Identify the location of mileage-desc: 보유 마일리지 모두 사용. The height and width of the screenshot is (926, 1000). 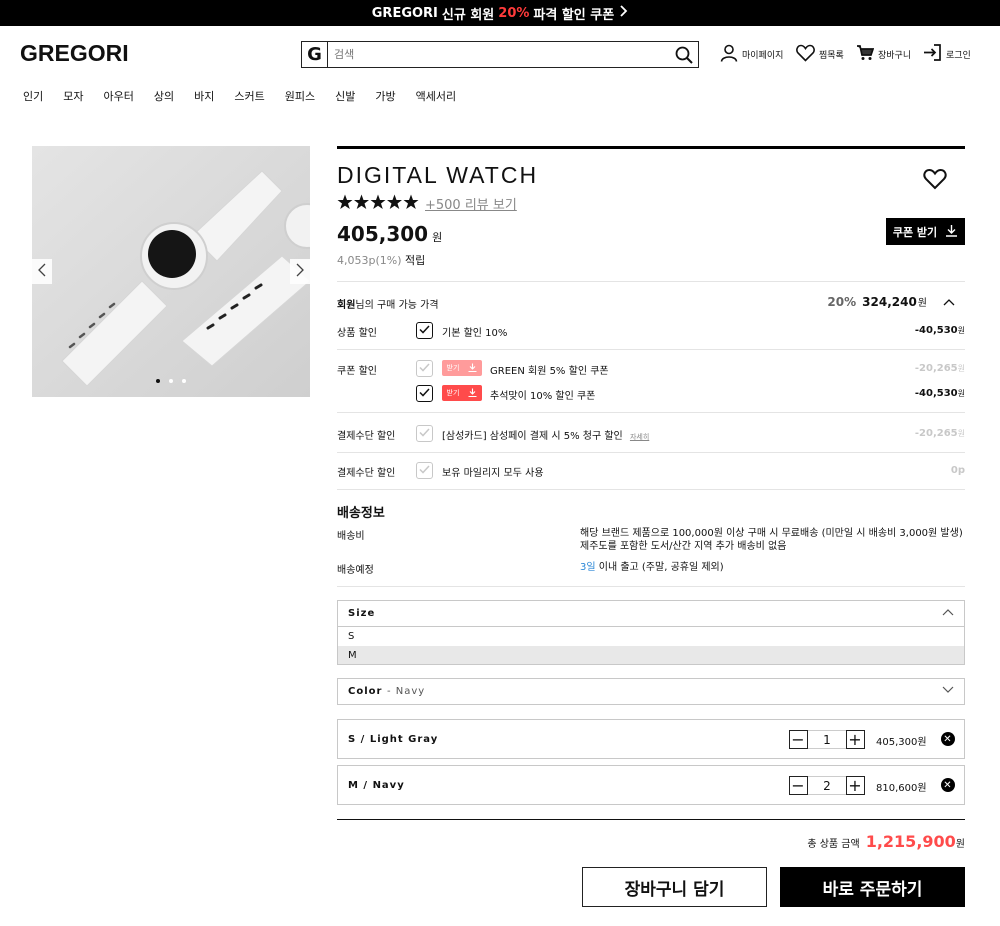
(493, 473).